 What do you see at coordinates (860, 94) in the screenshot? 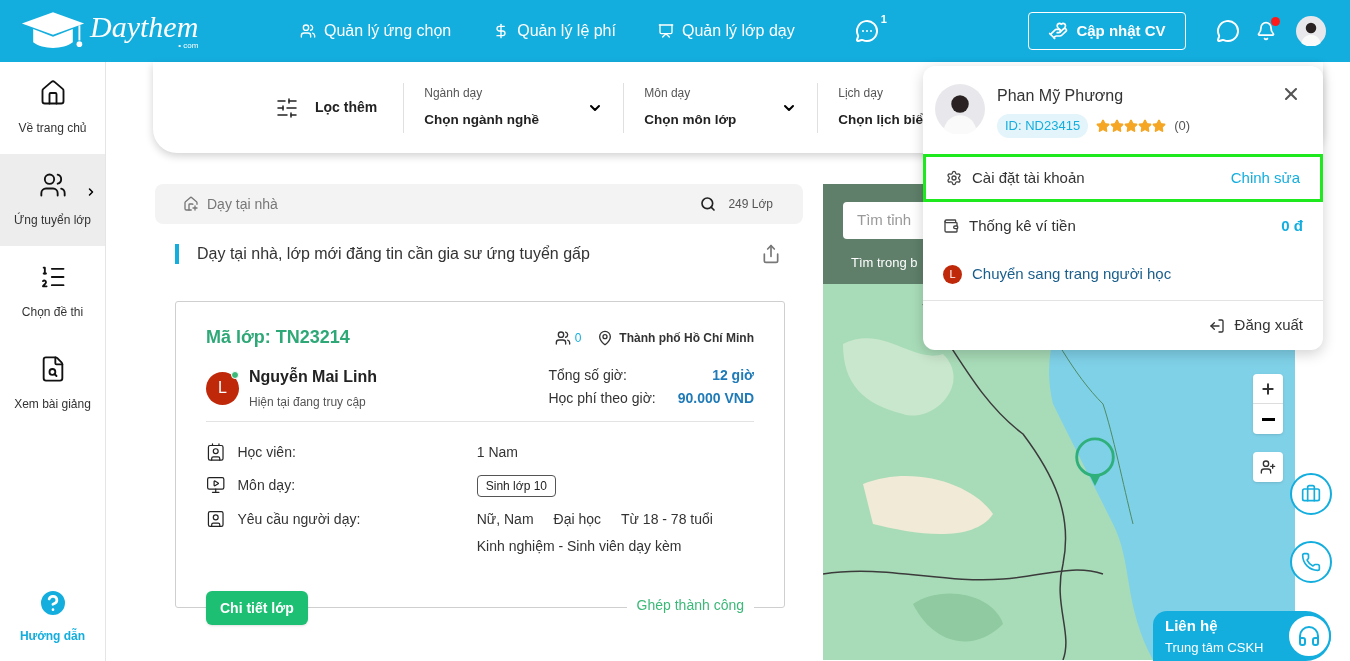
I see `filter-label: Lịch dạy` at bounding box center [860, 94].